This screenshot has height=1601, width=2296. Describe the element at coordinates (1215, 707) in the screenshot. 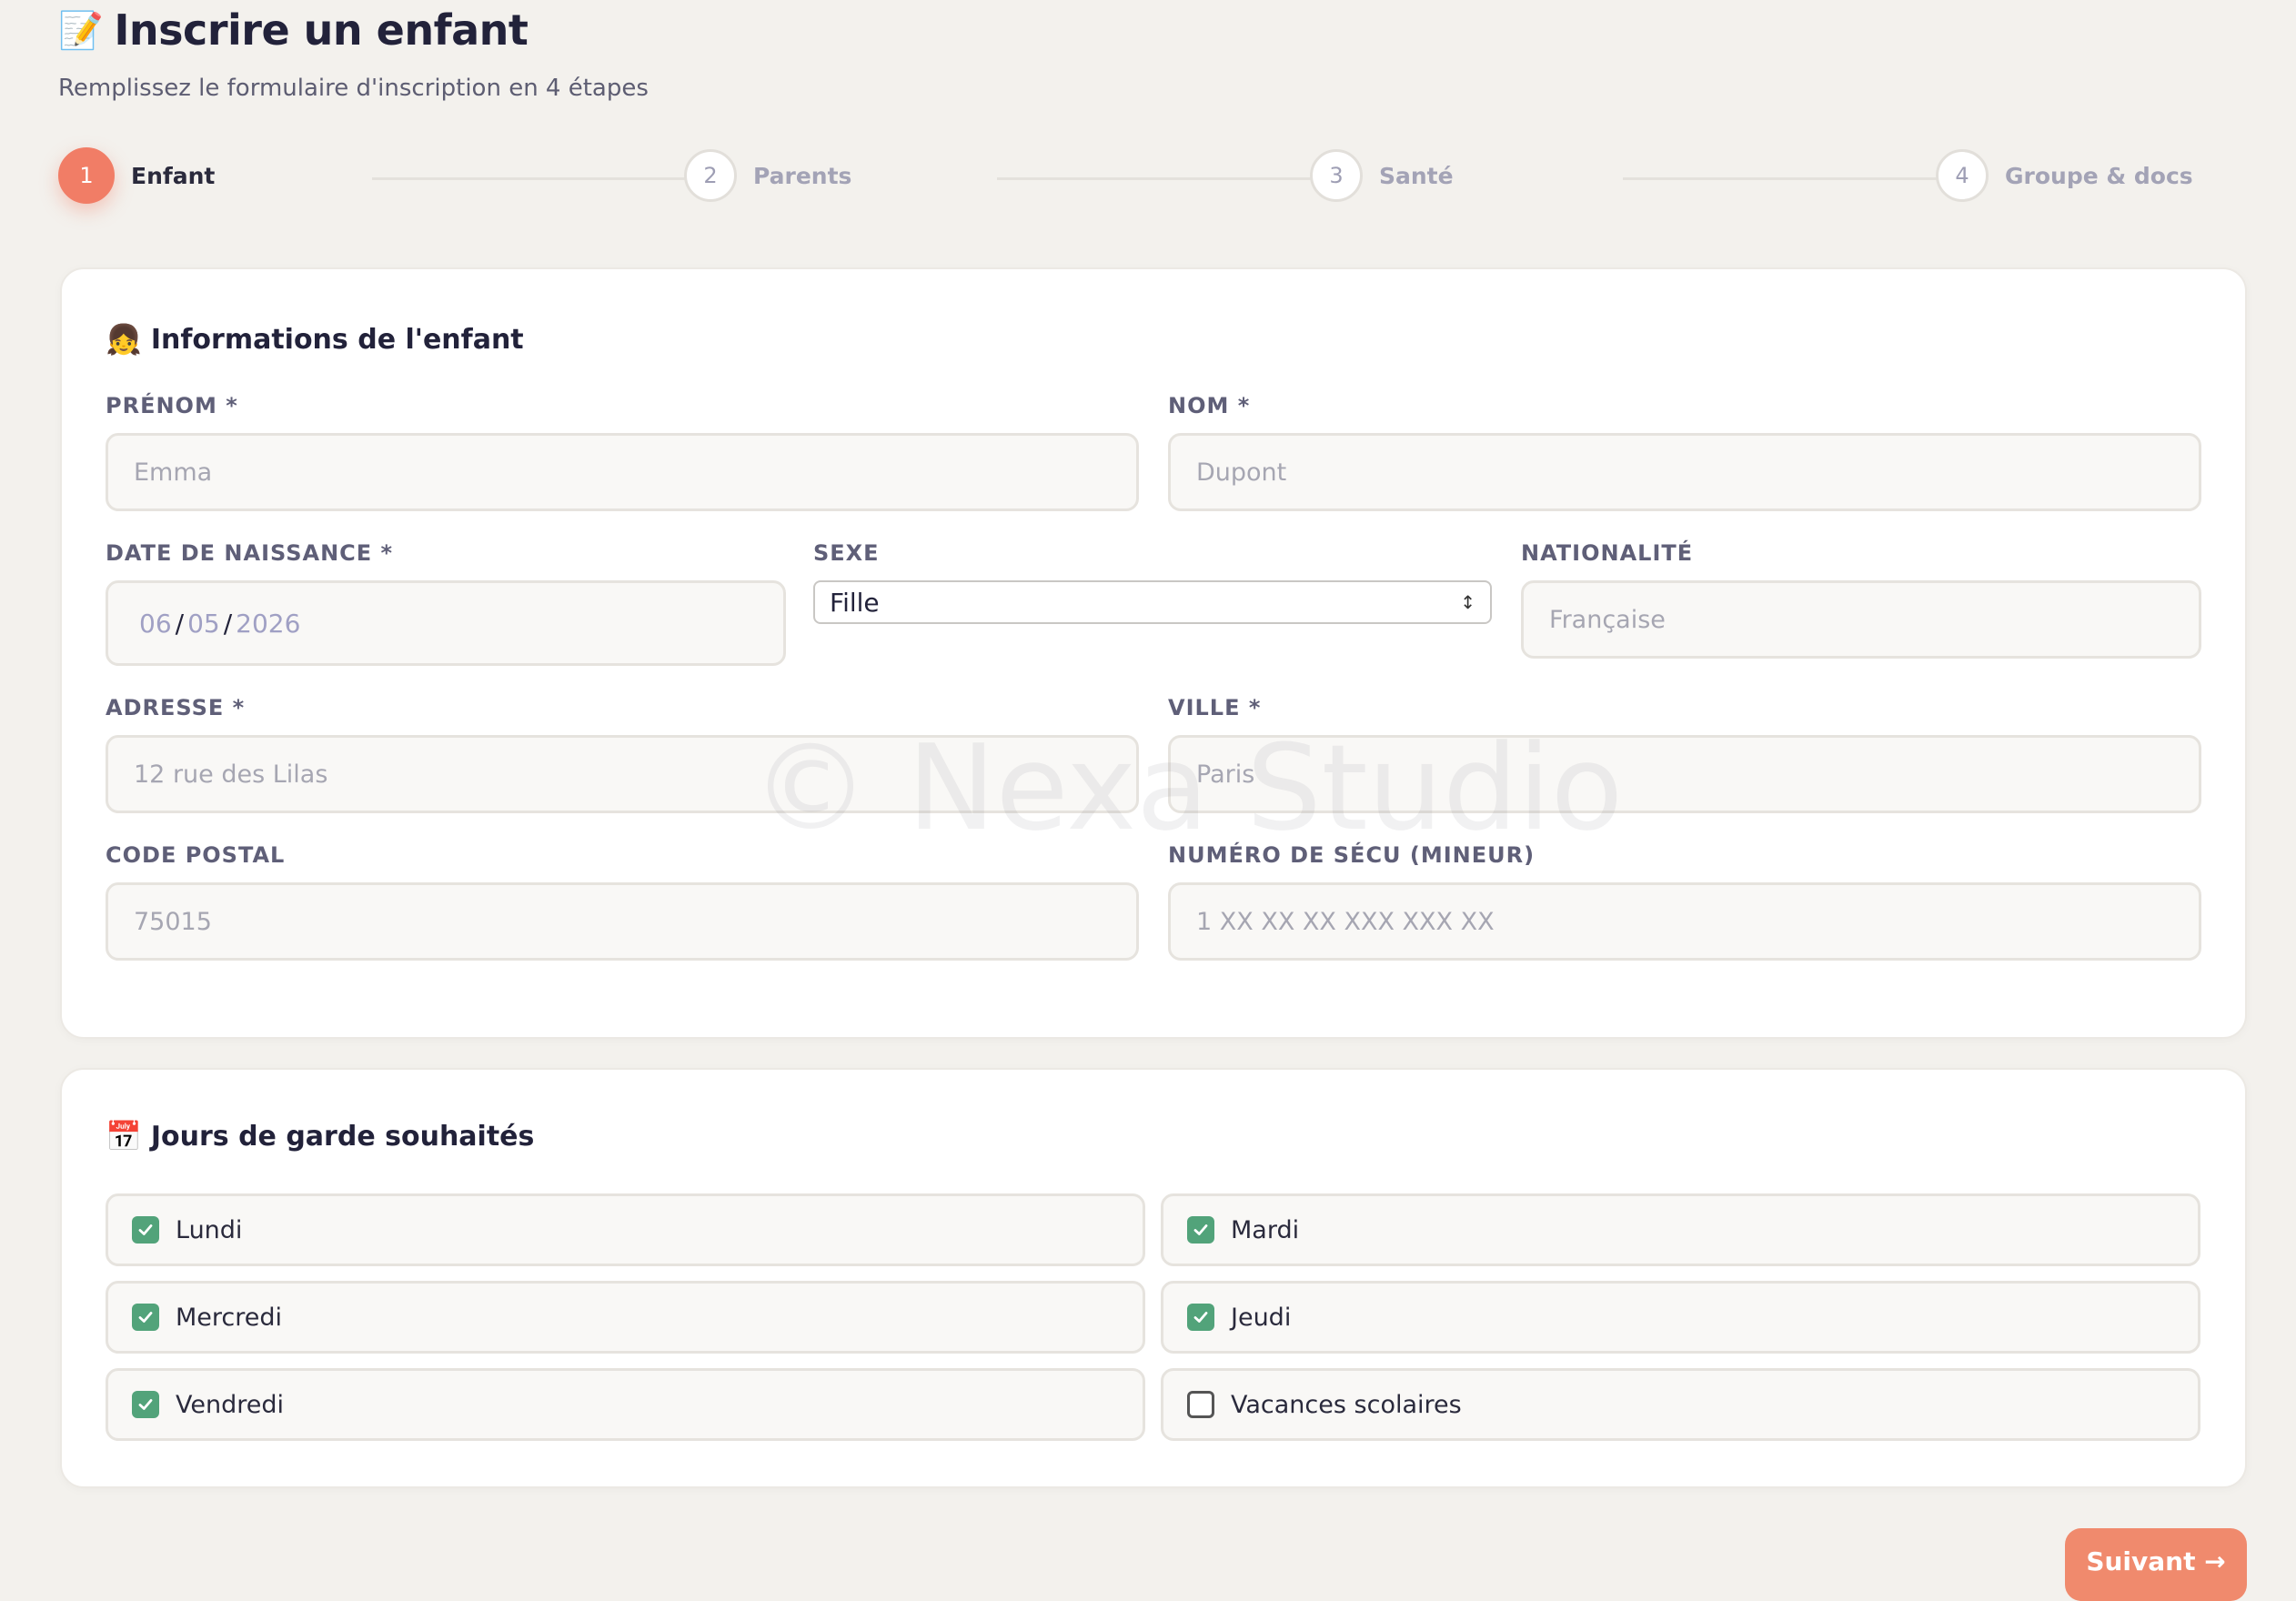

I see `city-label: VILLE *` at that location.